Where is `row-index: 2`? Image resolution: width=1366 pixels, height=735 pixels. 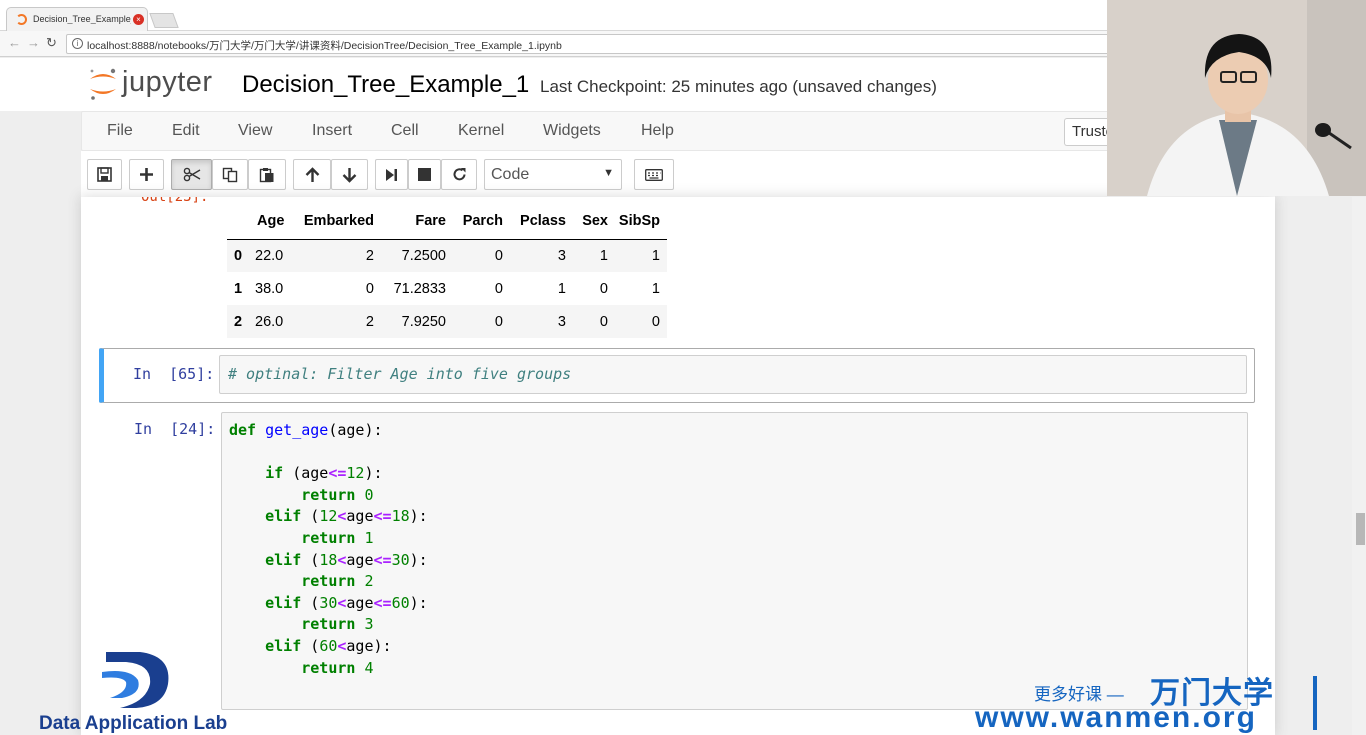 row-index: 2 is located at coordinates (238, 321).